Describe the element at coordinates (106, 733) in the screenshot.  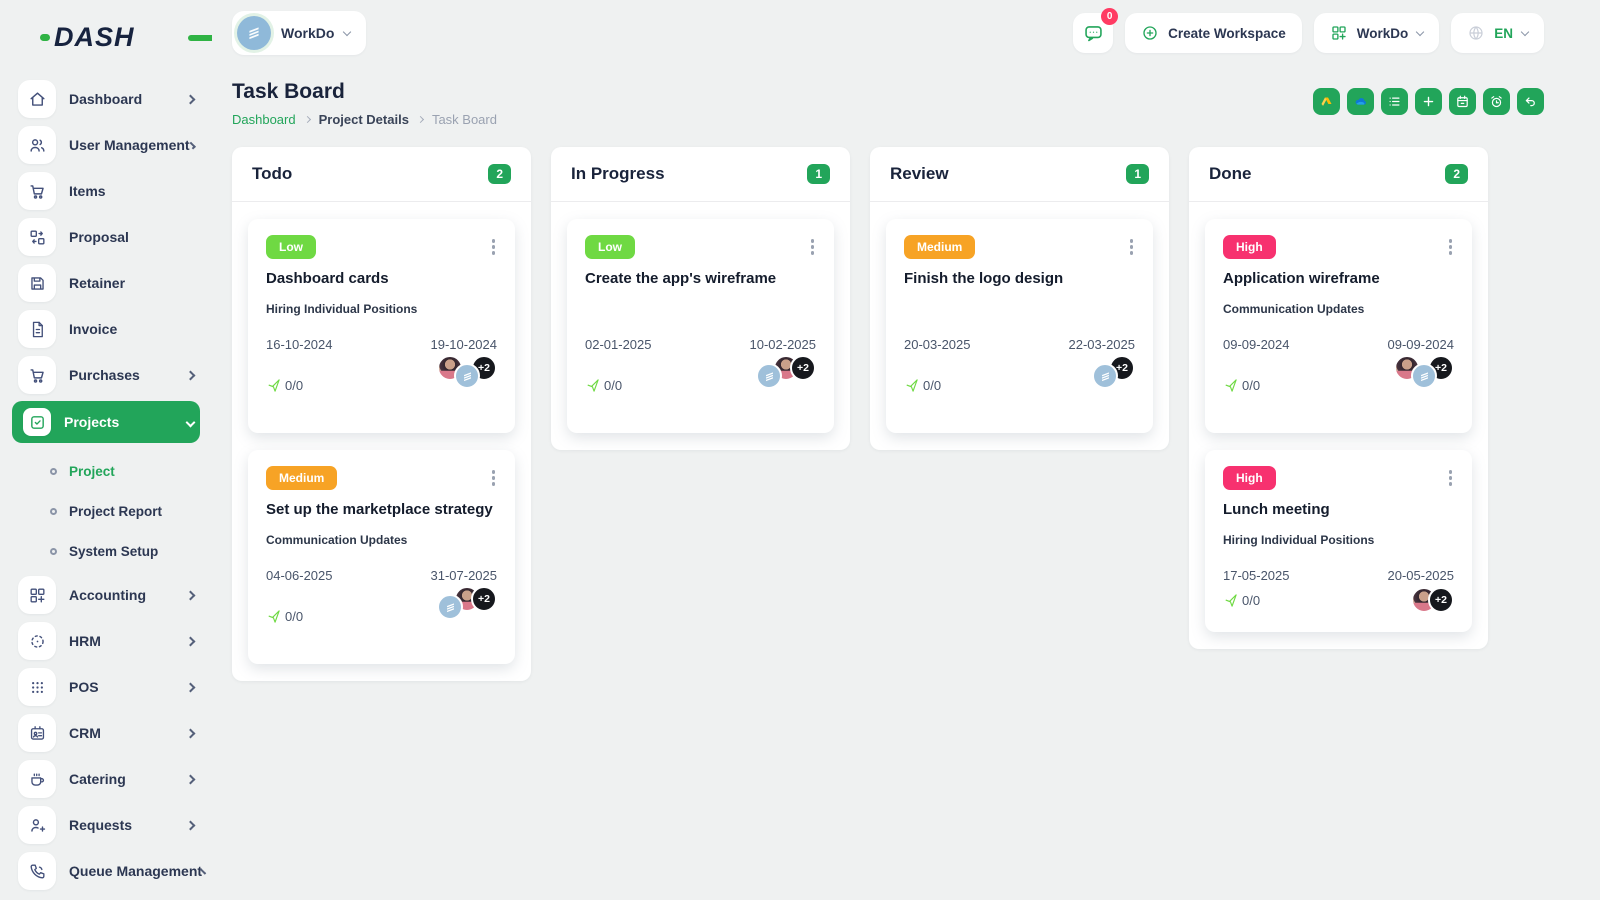
I see `sidebar-item-crm: CRM` at that location.